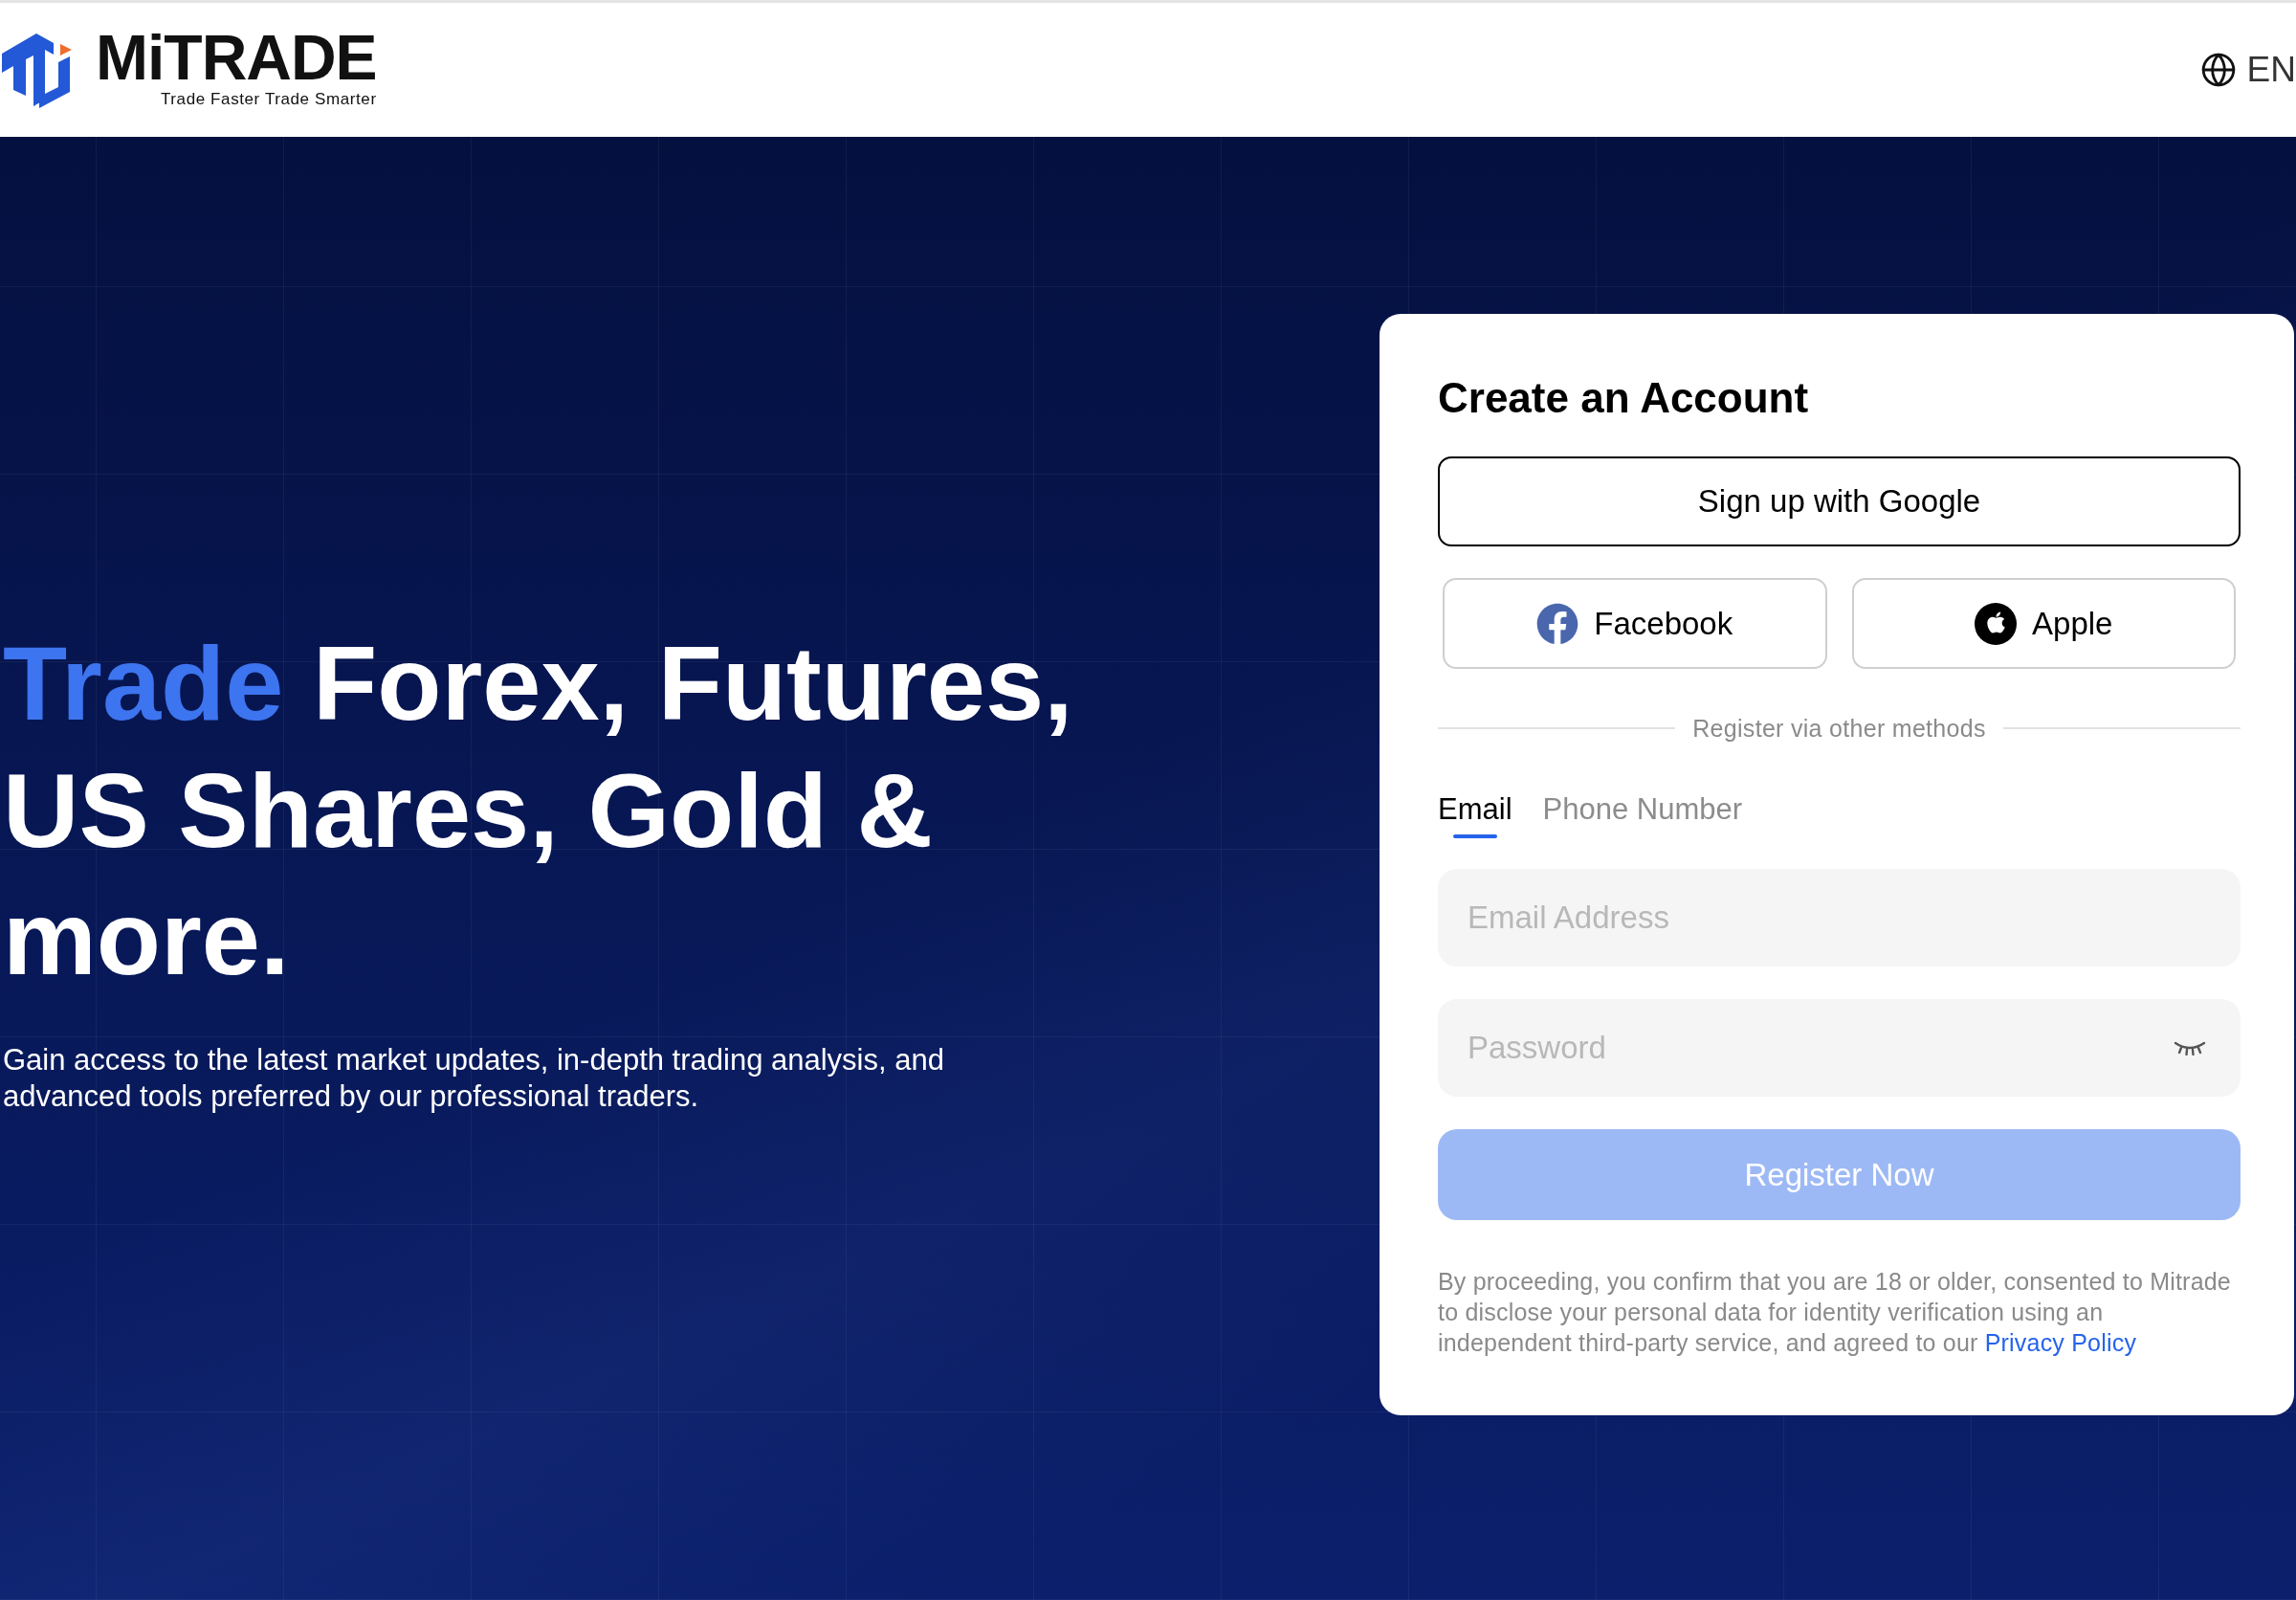  Describe the element at coordinates (2218, 70) in the screenshot. I see `globe-icon` at that location.